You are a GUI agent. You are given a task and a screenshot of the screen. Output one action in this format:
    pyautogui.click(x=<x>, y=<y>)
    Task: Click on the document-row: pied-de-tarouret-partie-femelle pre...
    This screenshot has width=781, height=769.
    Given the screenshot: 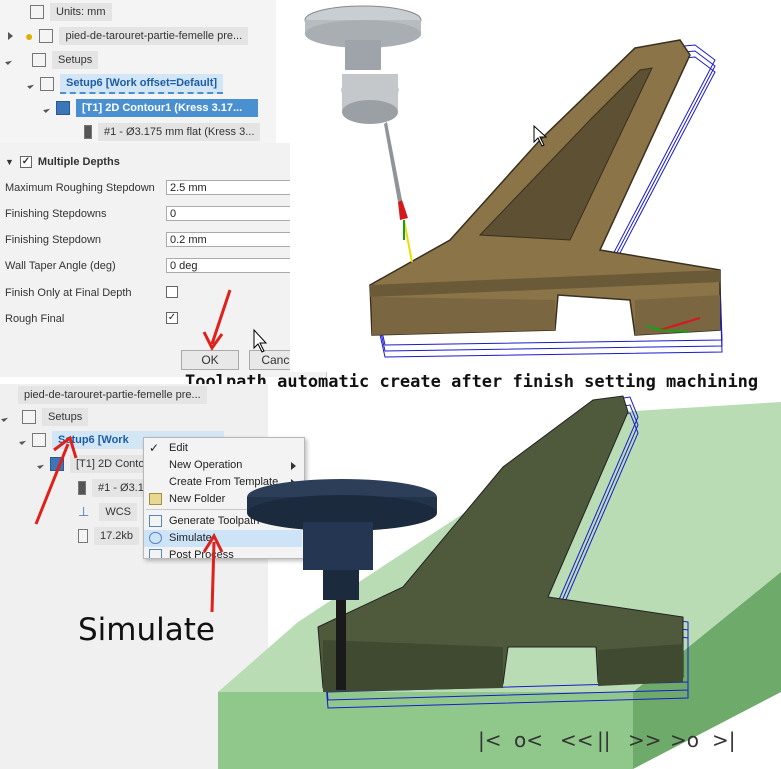 What is the action you would take?
    pyautogui.click(x=103, y=395)
    